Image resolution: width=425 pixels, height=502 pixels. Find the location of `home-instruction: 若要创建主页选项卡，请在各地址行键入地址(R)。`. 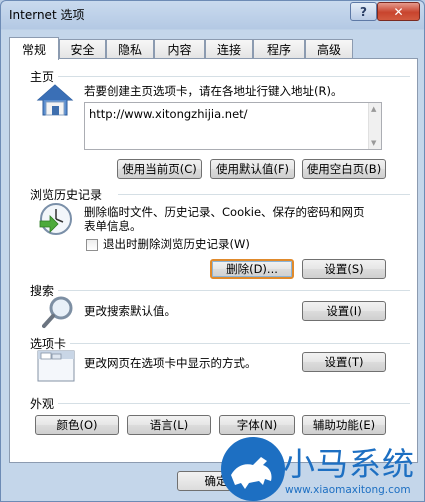

home-instruction: 若要创建主页选项卡，请在各地址行键入地址(R)。 is located at coordinates (213, 91).